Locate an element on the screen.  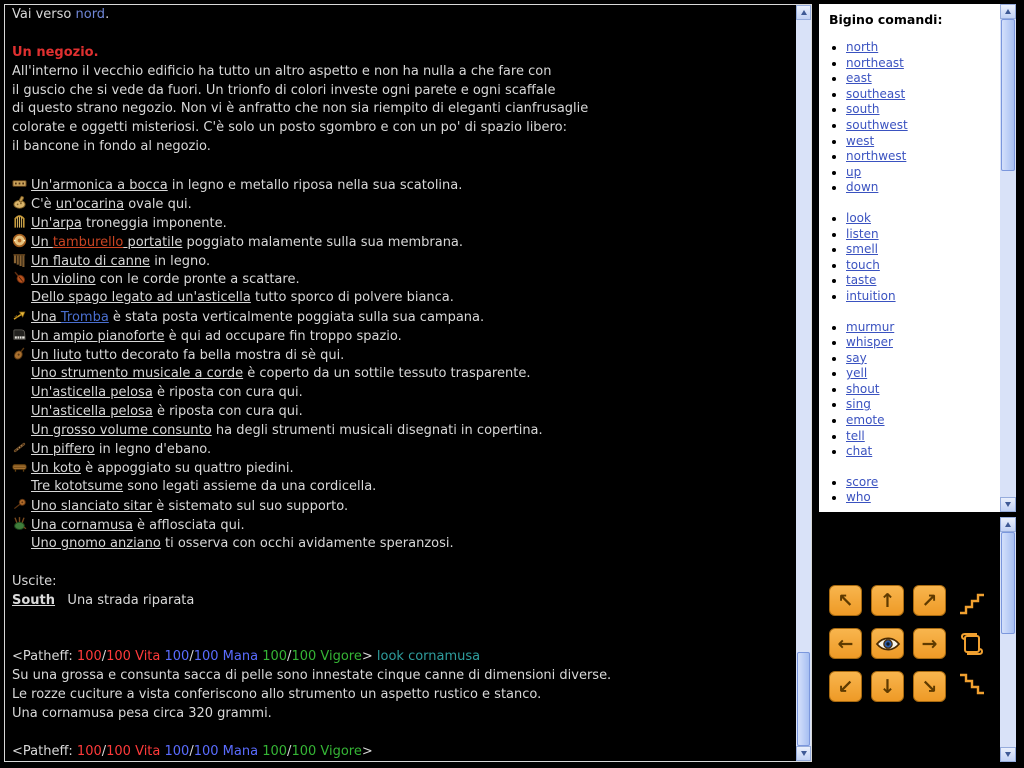
game-link: un'ocarina is located at coordinates (90, 204).